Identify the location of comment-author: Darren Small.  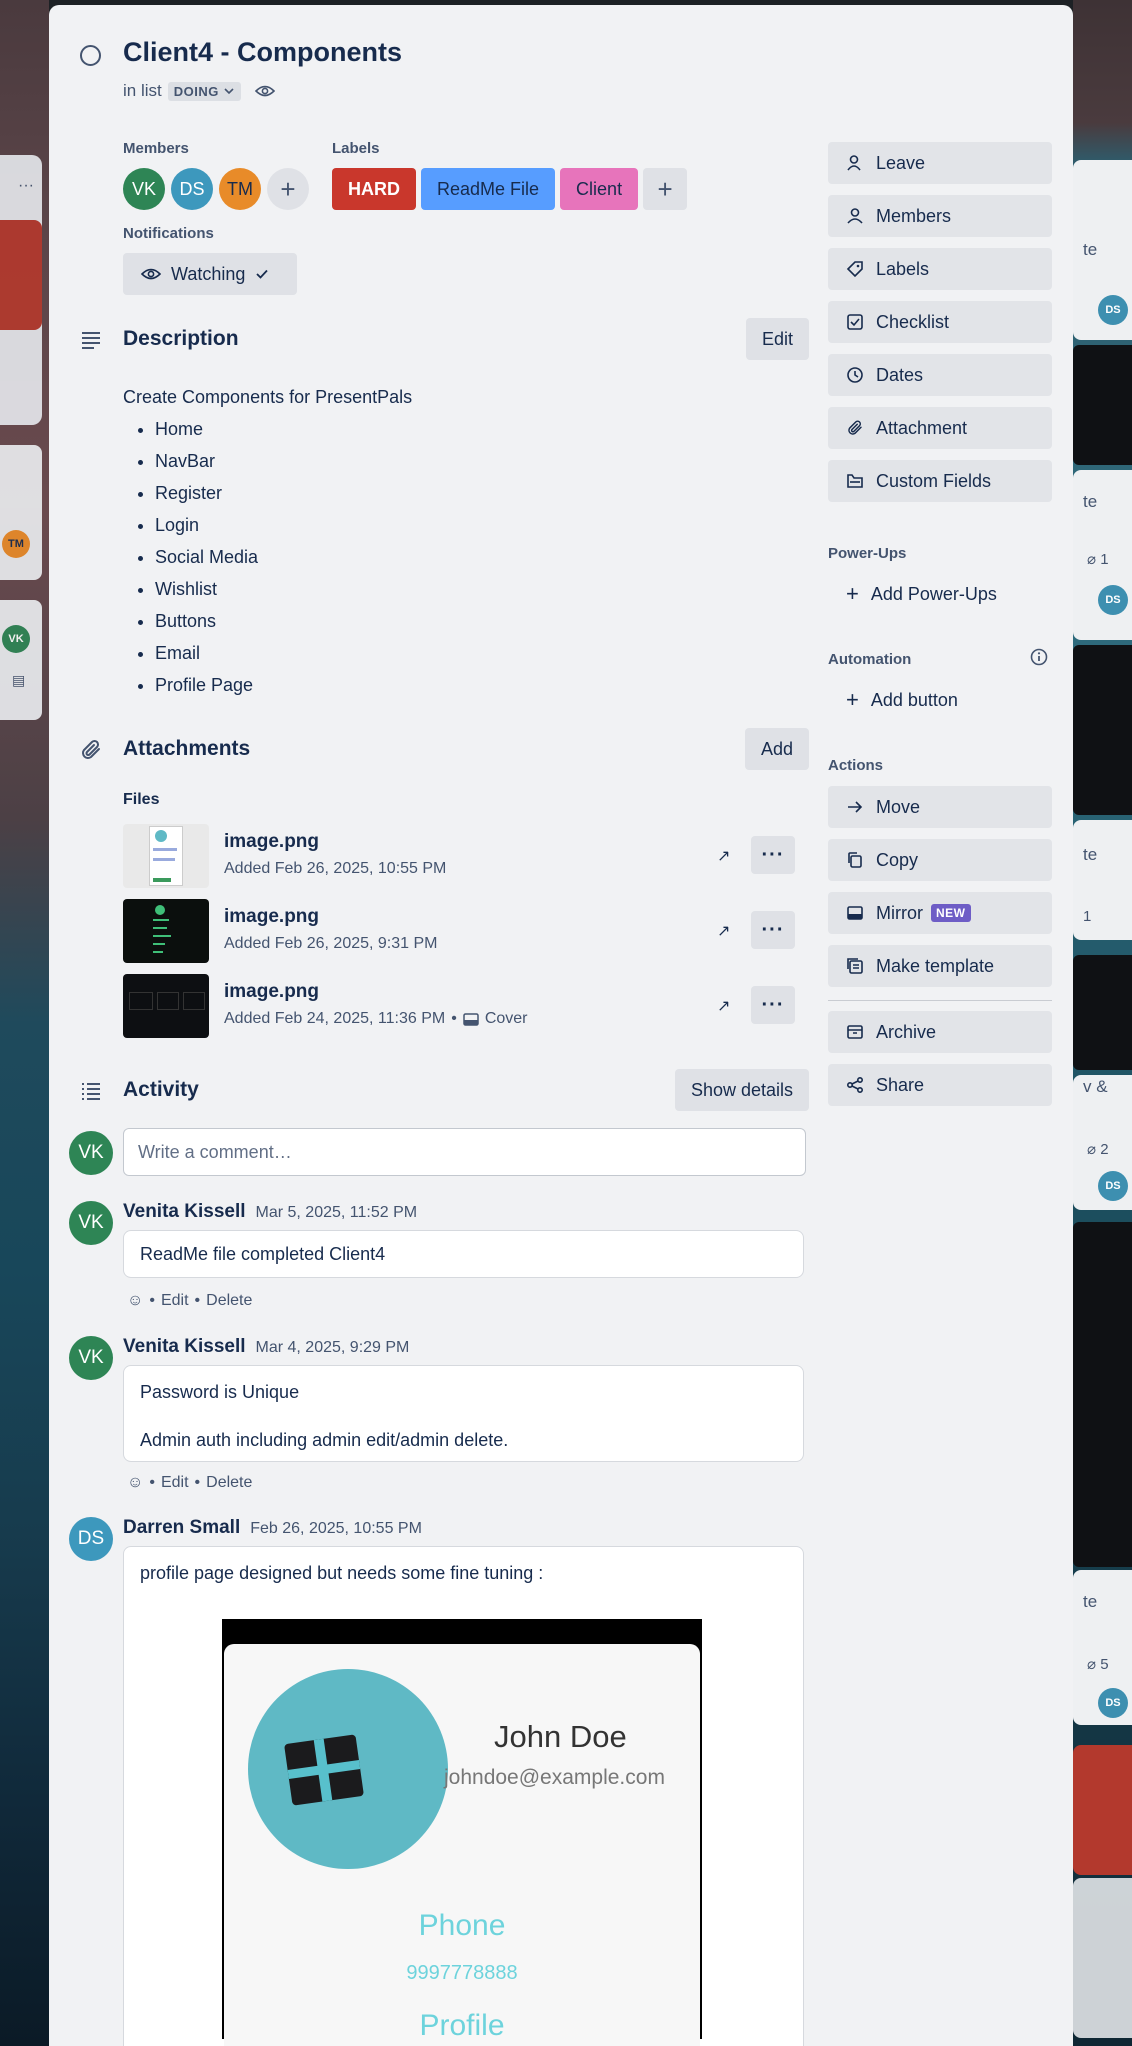
(181, 1527).